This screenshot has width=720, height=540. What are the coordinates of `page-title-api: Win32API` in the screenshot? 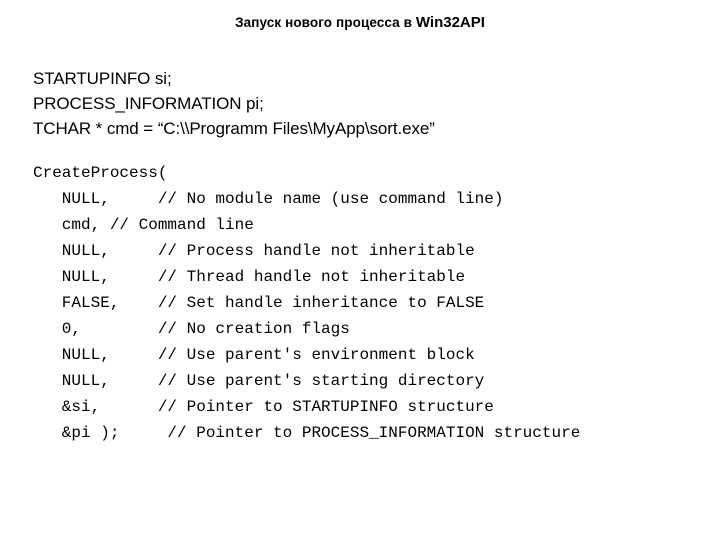 It's located at (450, 22).